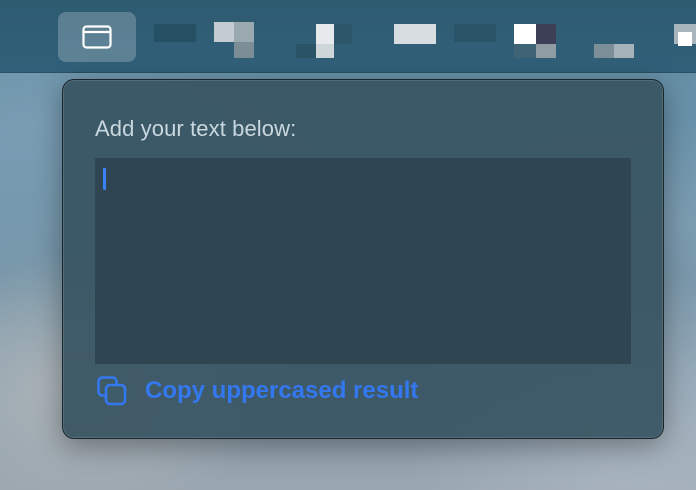  I want to click on popover-heading: Add your text below:, so click(196, 128).